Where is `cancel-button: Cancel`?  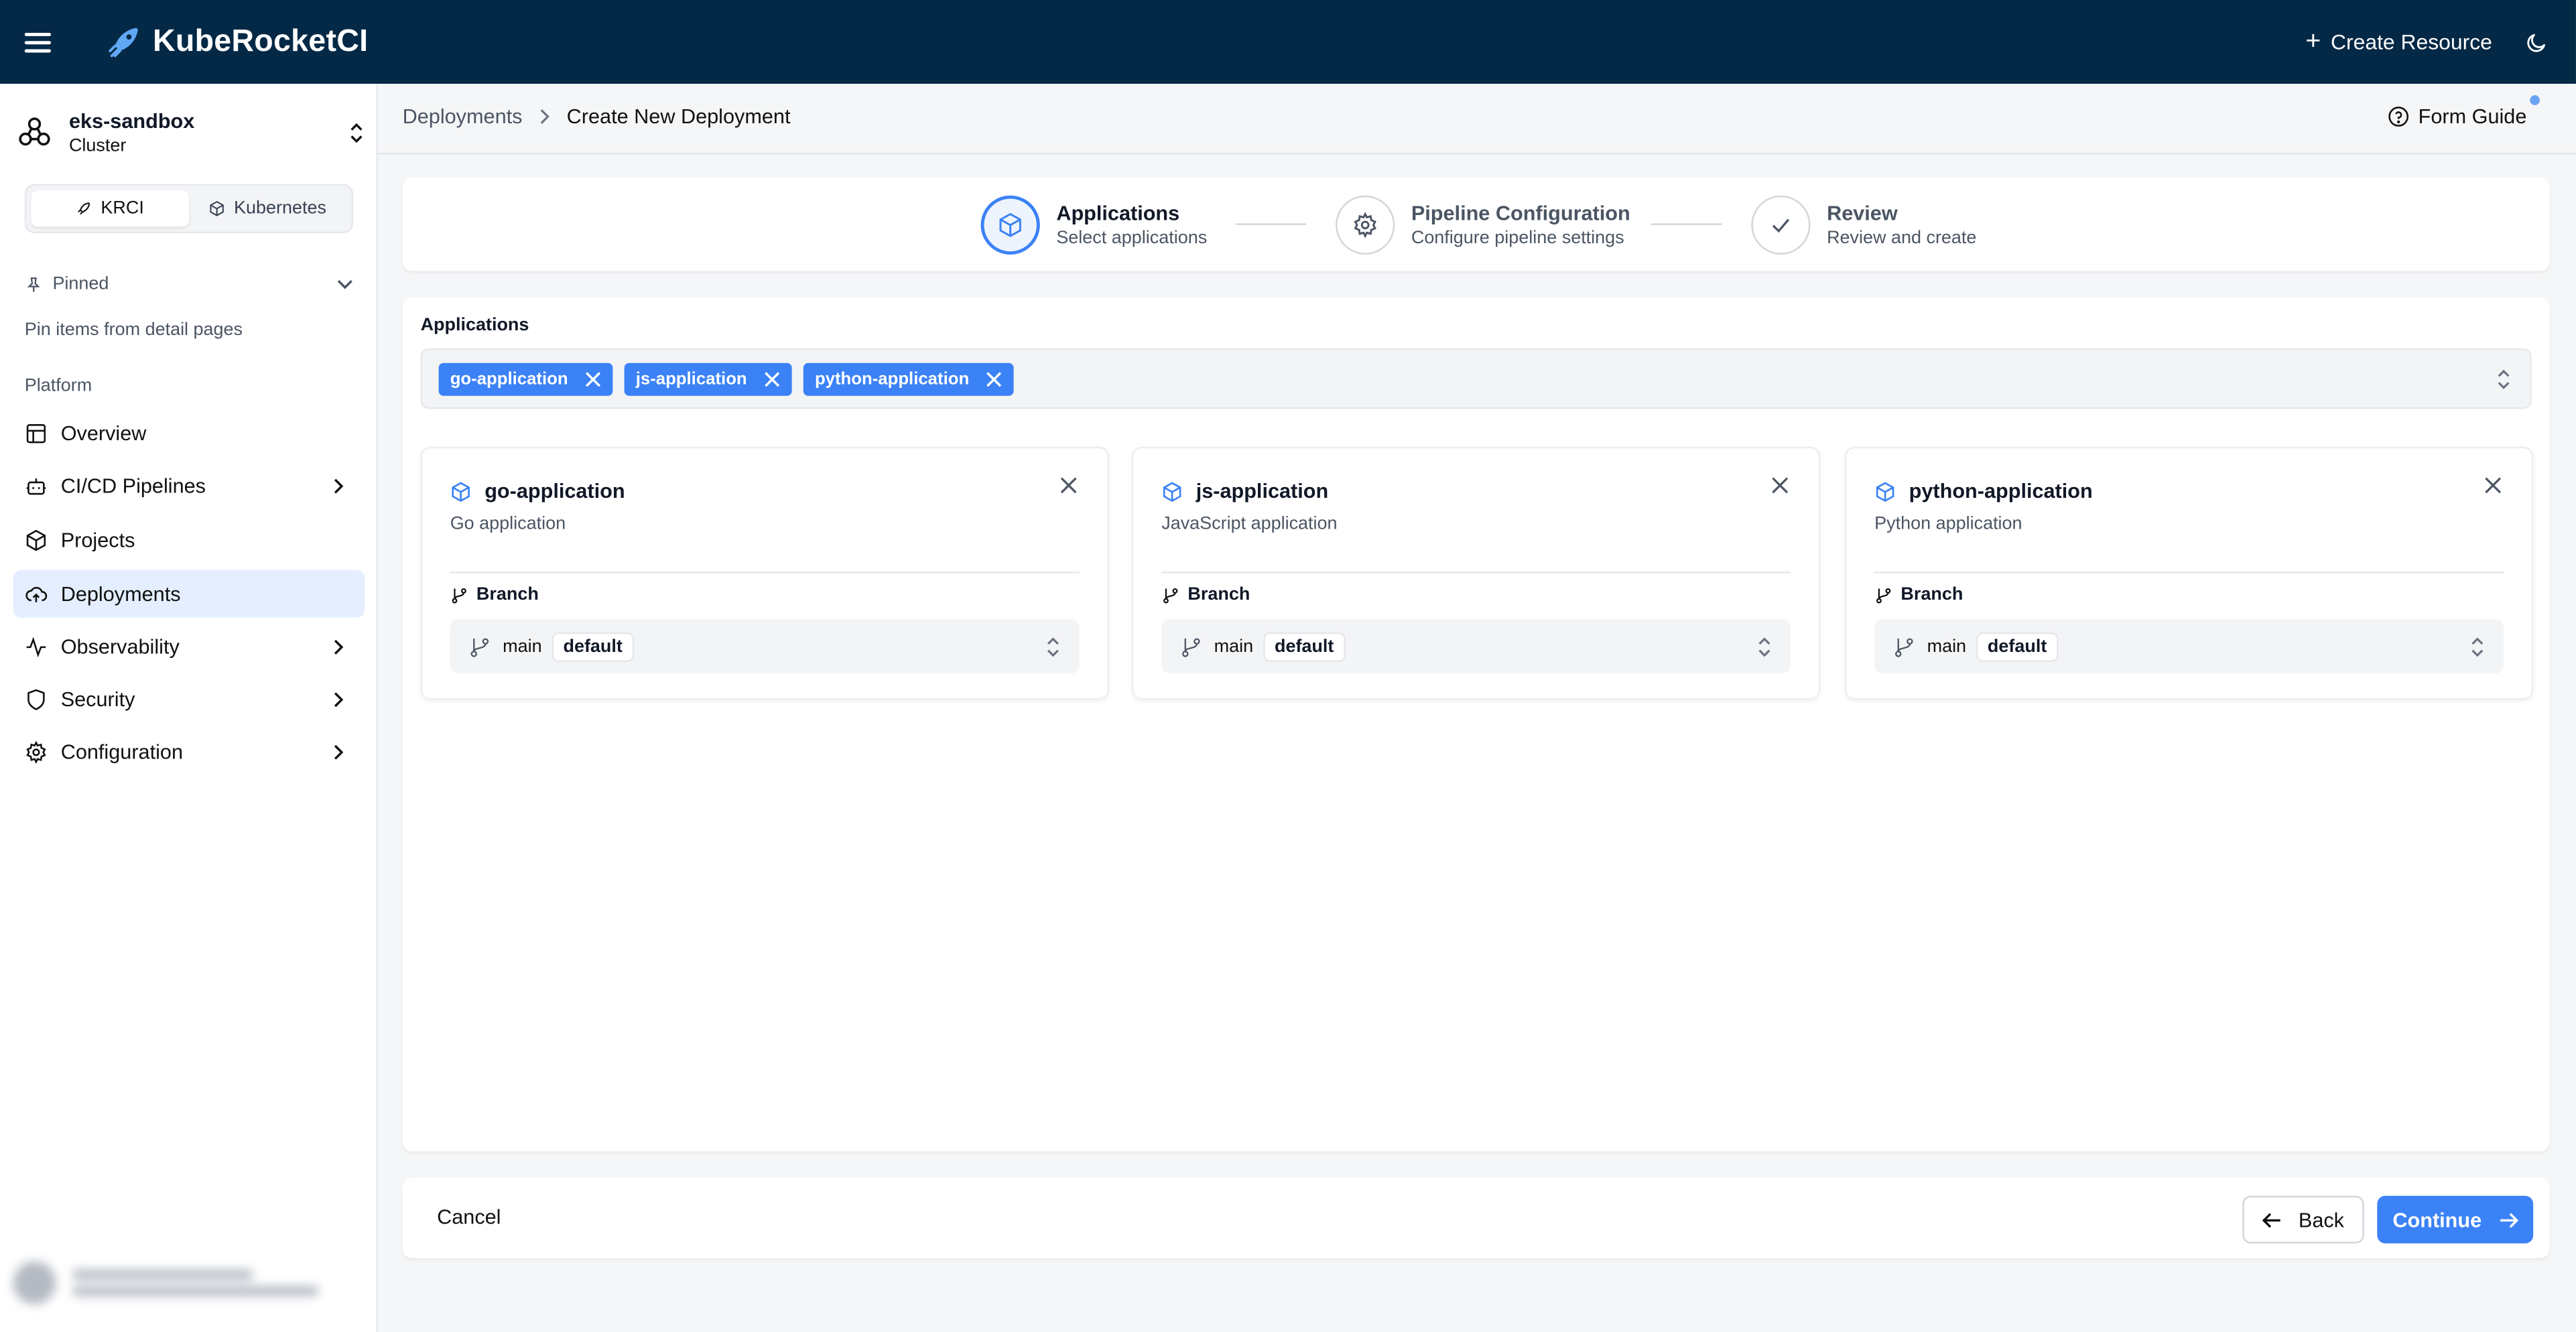 cancel-button: Cancel is located at coordinates (469, 1216).